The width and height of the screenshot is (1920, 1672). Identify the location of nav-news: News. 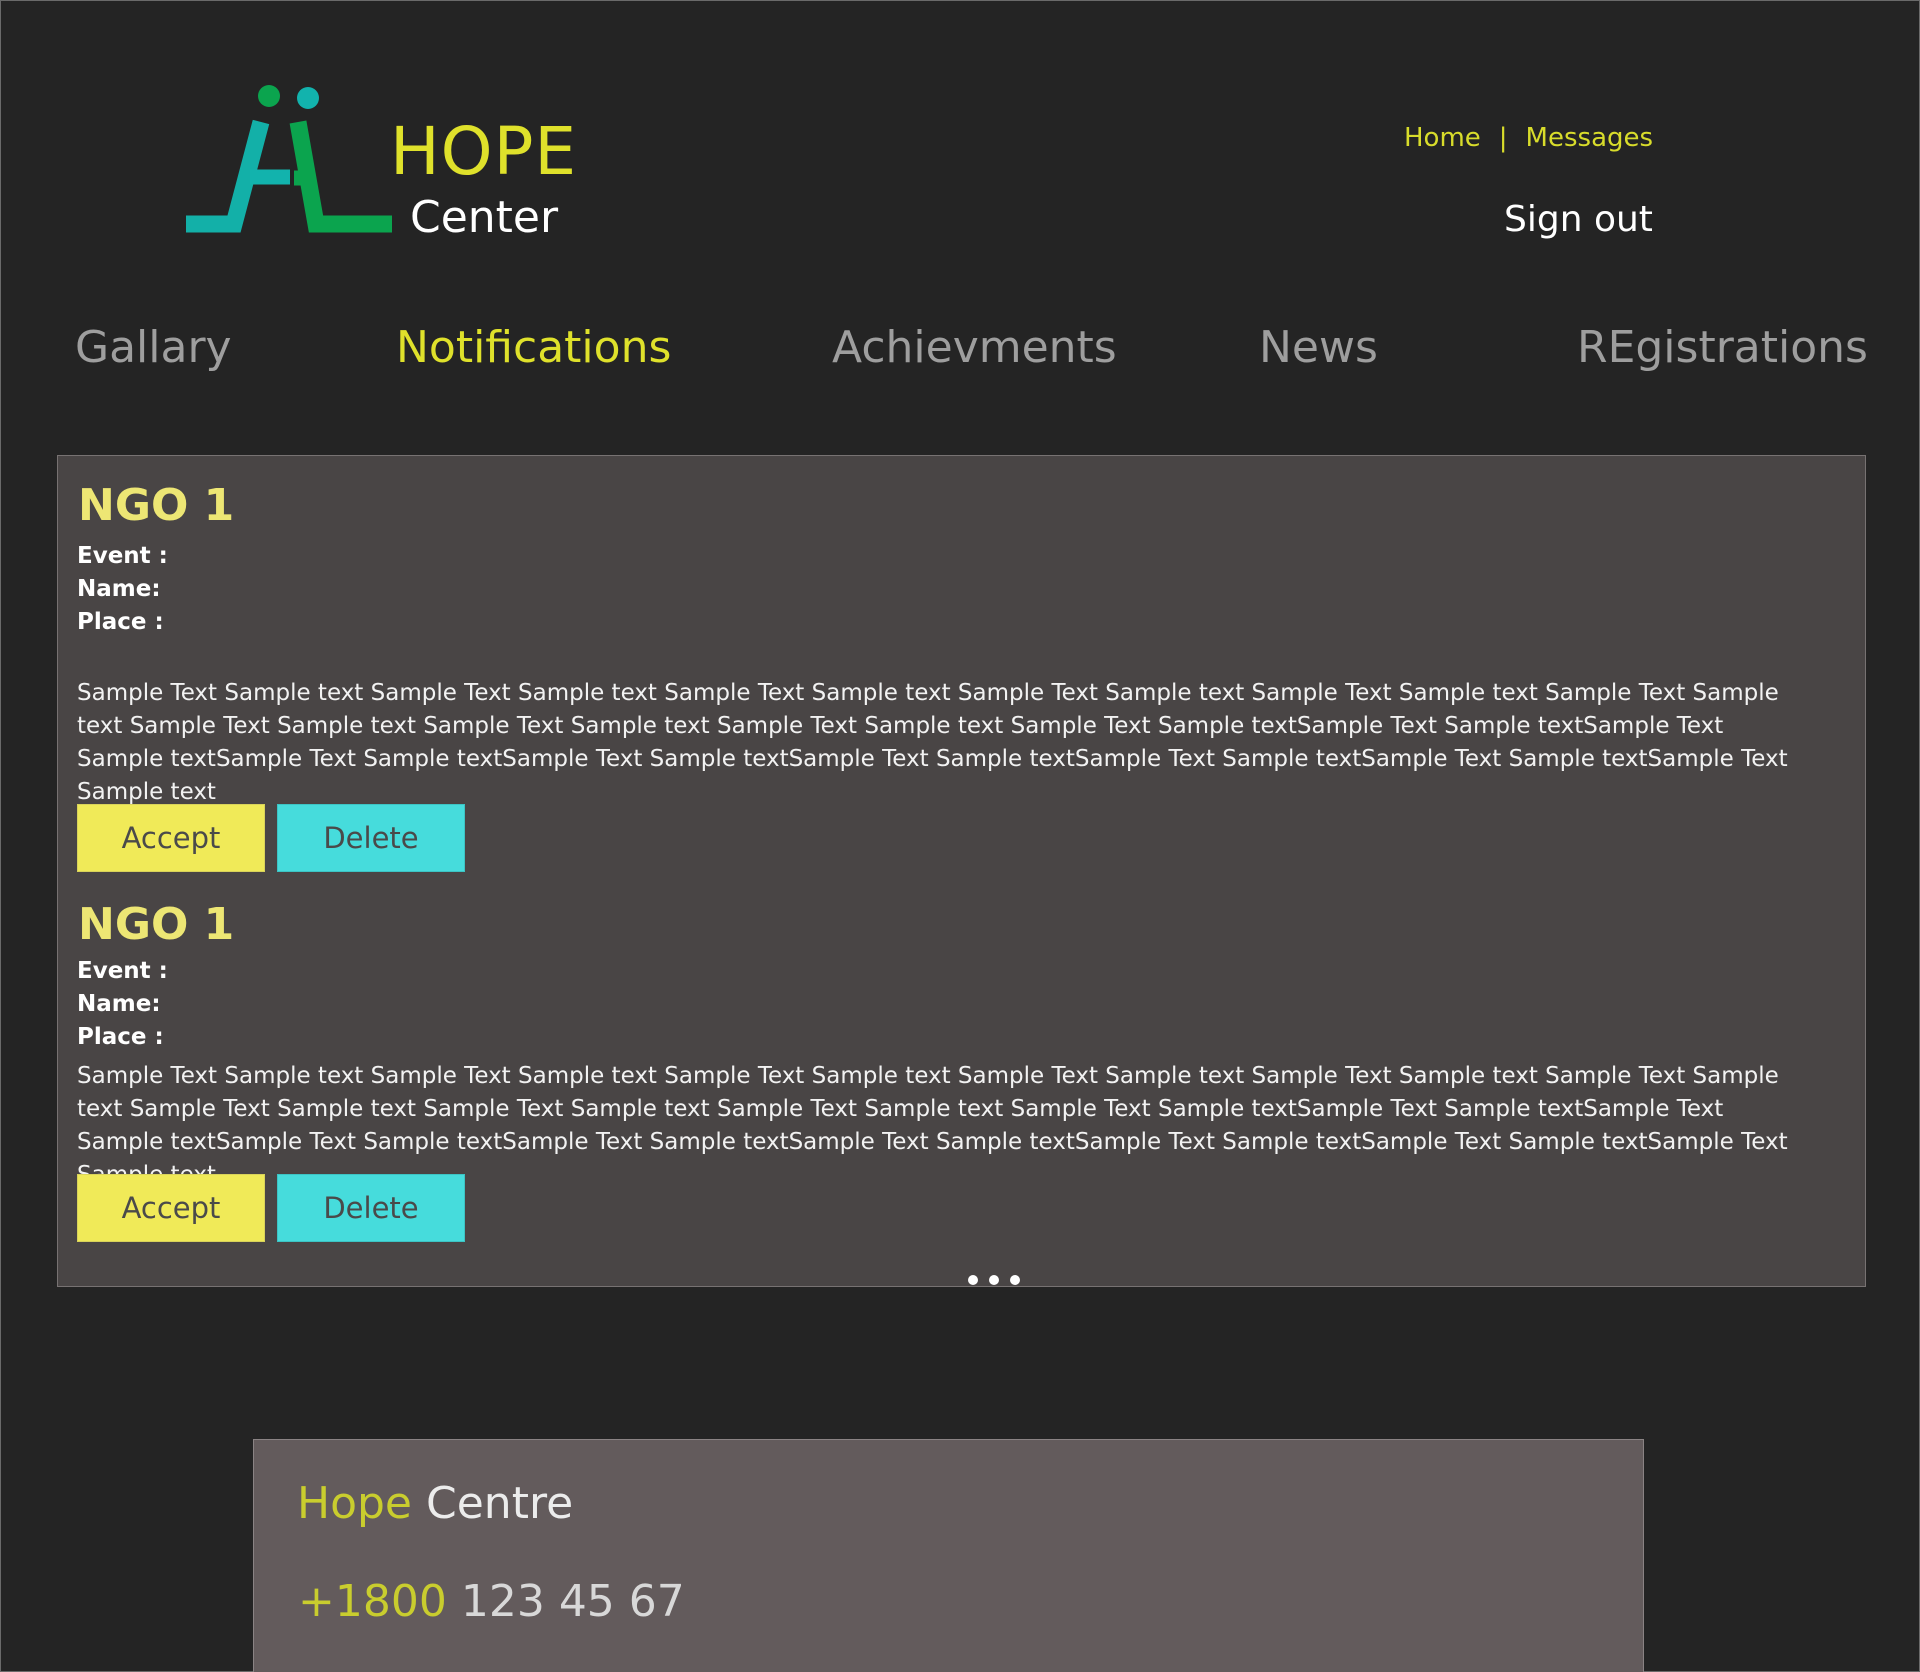
(1318, 348).